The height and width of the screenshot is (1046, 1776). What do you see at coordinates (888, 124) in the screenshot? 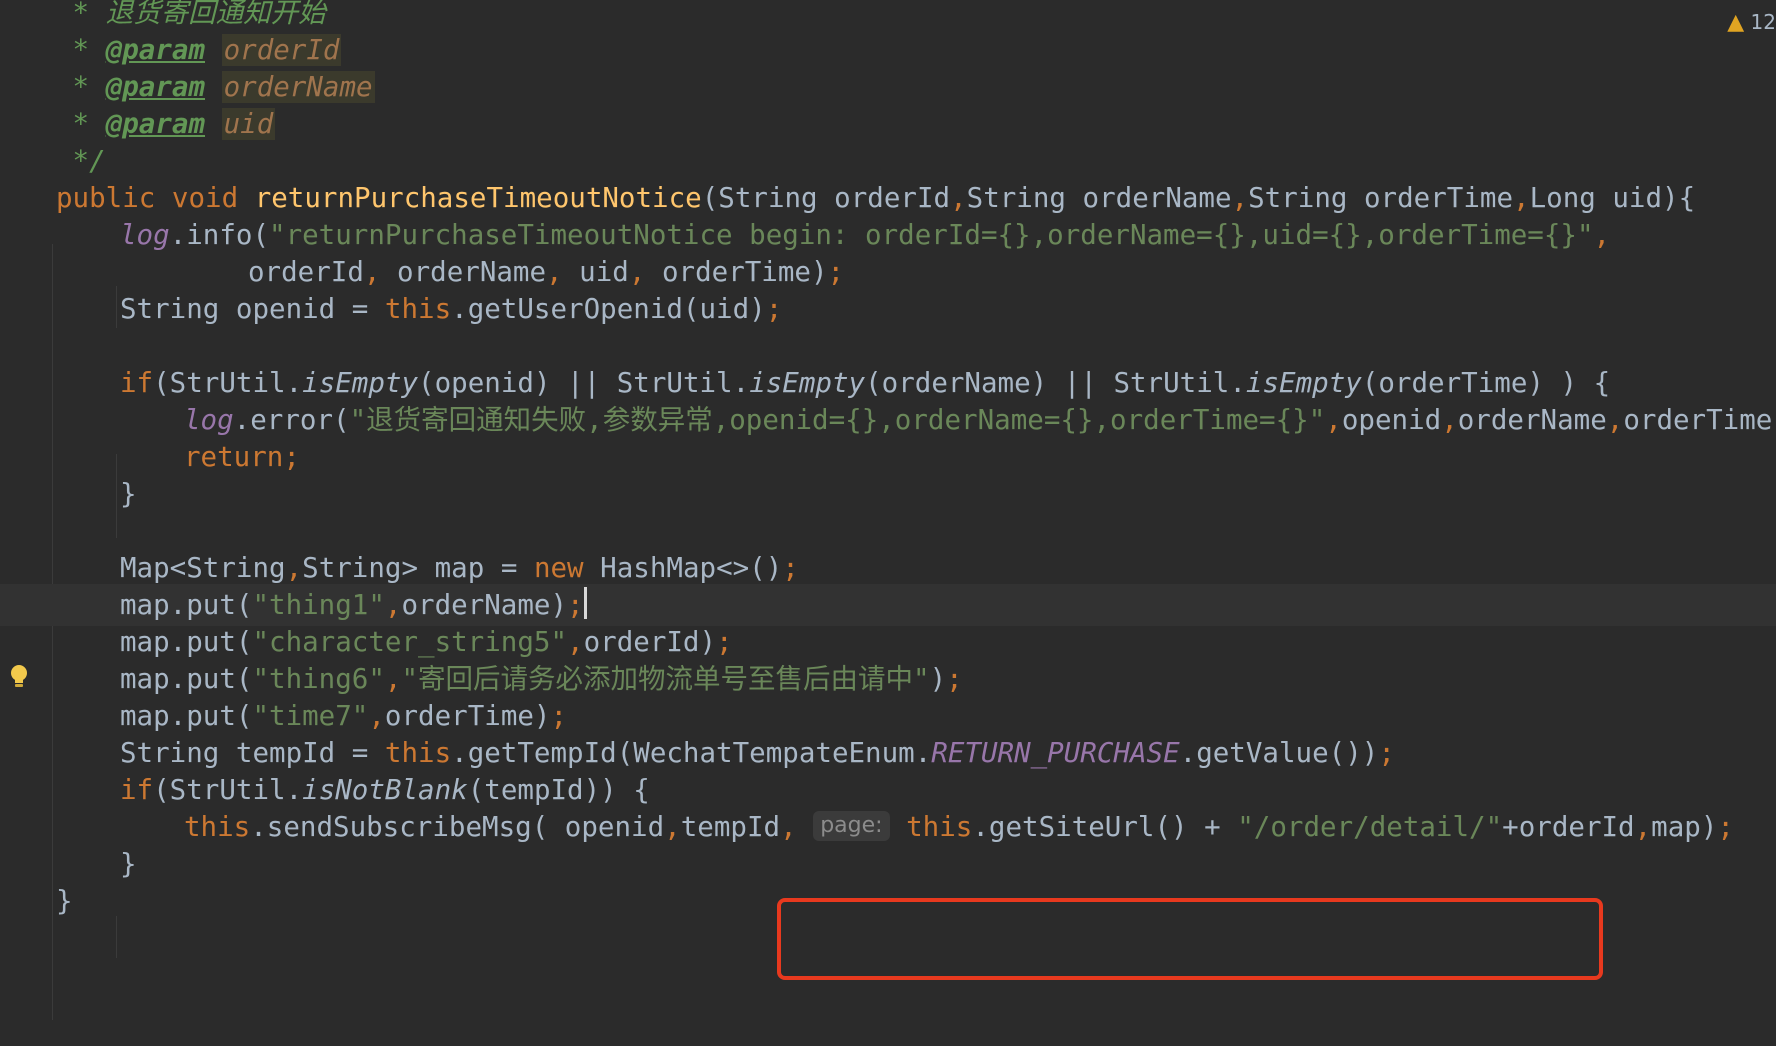
I see `code-line: * @param uid` at bounding box center [888, 124].